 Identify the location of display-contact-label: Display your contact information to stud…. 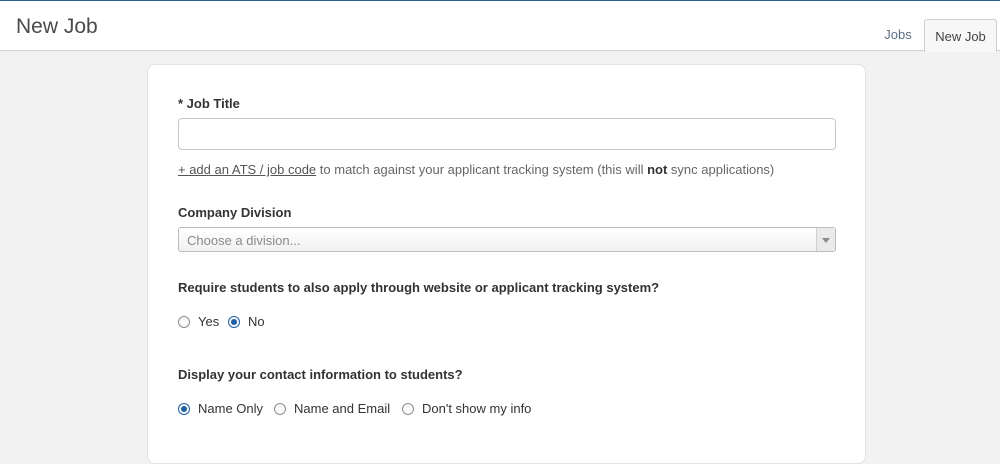
(320, 374).